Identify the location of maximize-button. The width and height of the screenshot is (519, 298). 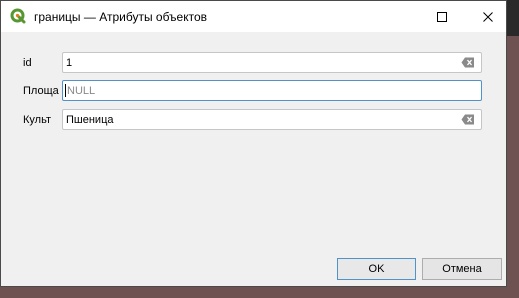
(442, 16).